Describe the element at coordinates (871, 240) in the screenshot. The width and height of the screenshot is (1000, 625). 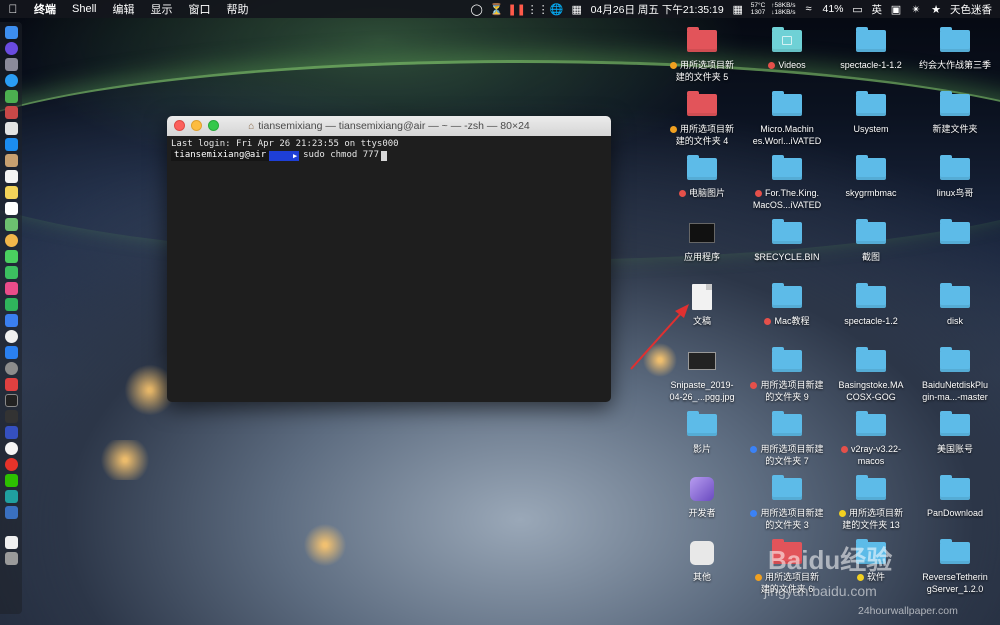
I see `desktop-icon: 截图` at that location.